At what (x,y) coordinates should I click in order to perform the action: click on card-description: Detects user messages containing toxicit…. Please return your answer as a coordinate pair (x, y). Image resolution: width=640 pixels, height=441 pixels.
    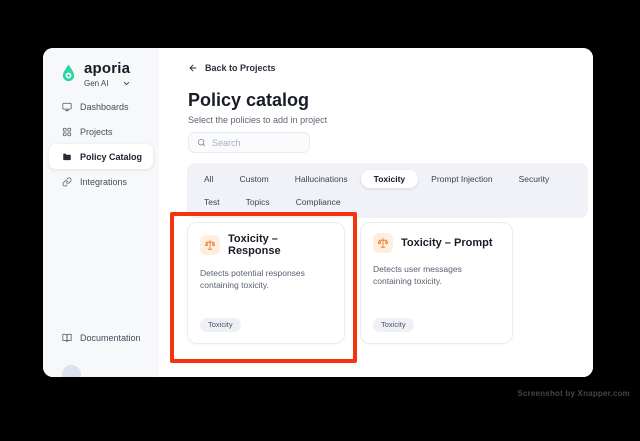
    Looking at the image, I should click on (417, 275).